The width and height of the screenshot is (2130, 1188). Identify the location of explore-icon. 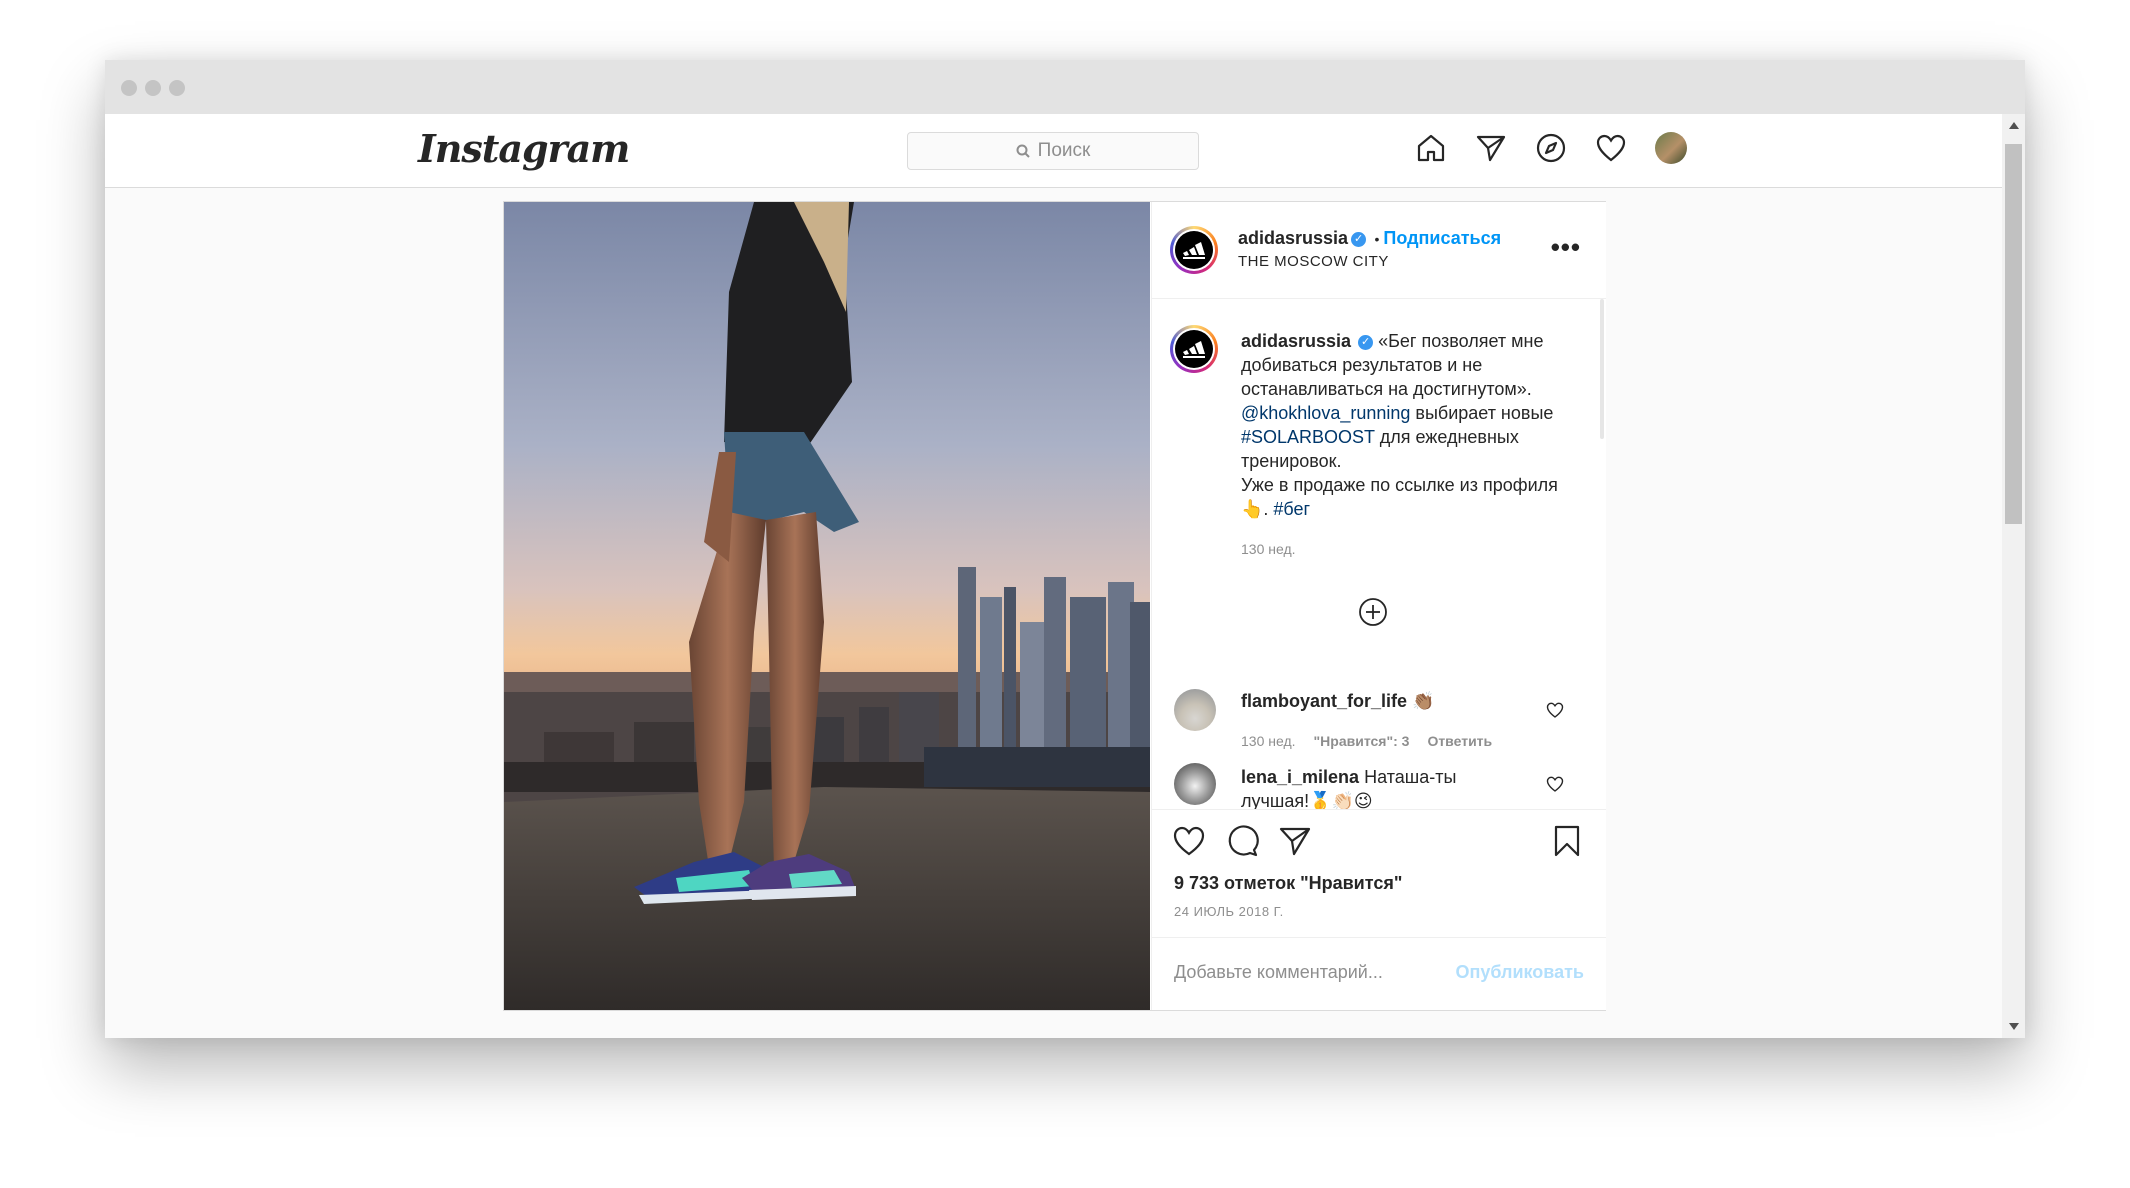
(1551, 148).